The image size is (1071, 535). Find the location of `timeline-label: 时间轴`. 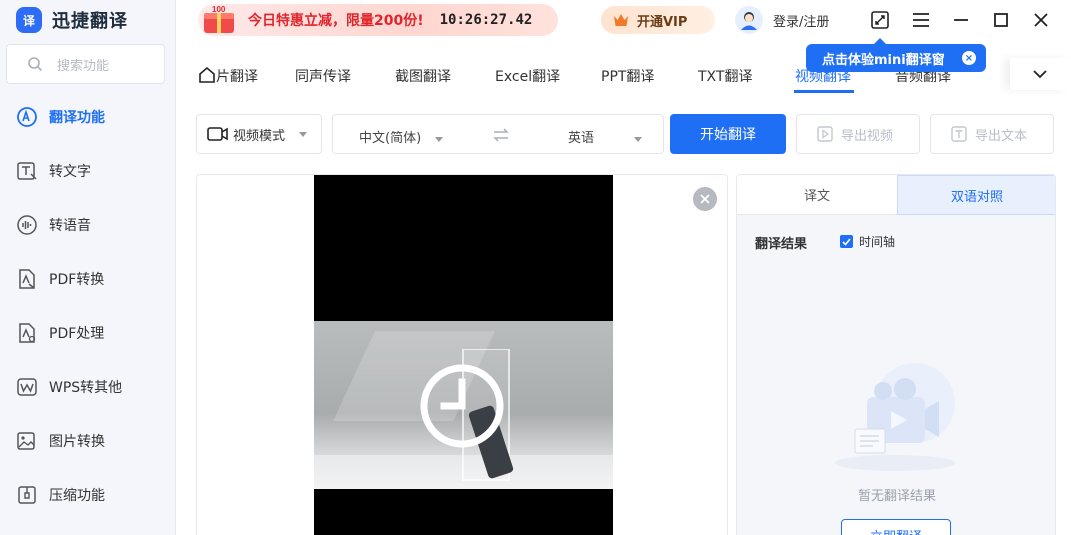

timeline-label: 时间轴 is located at coordinates (877, 242).